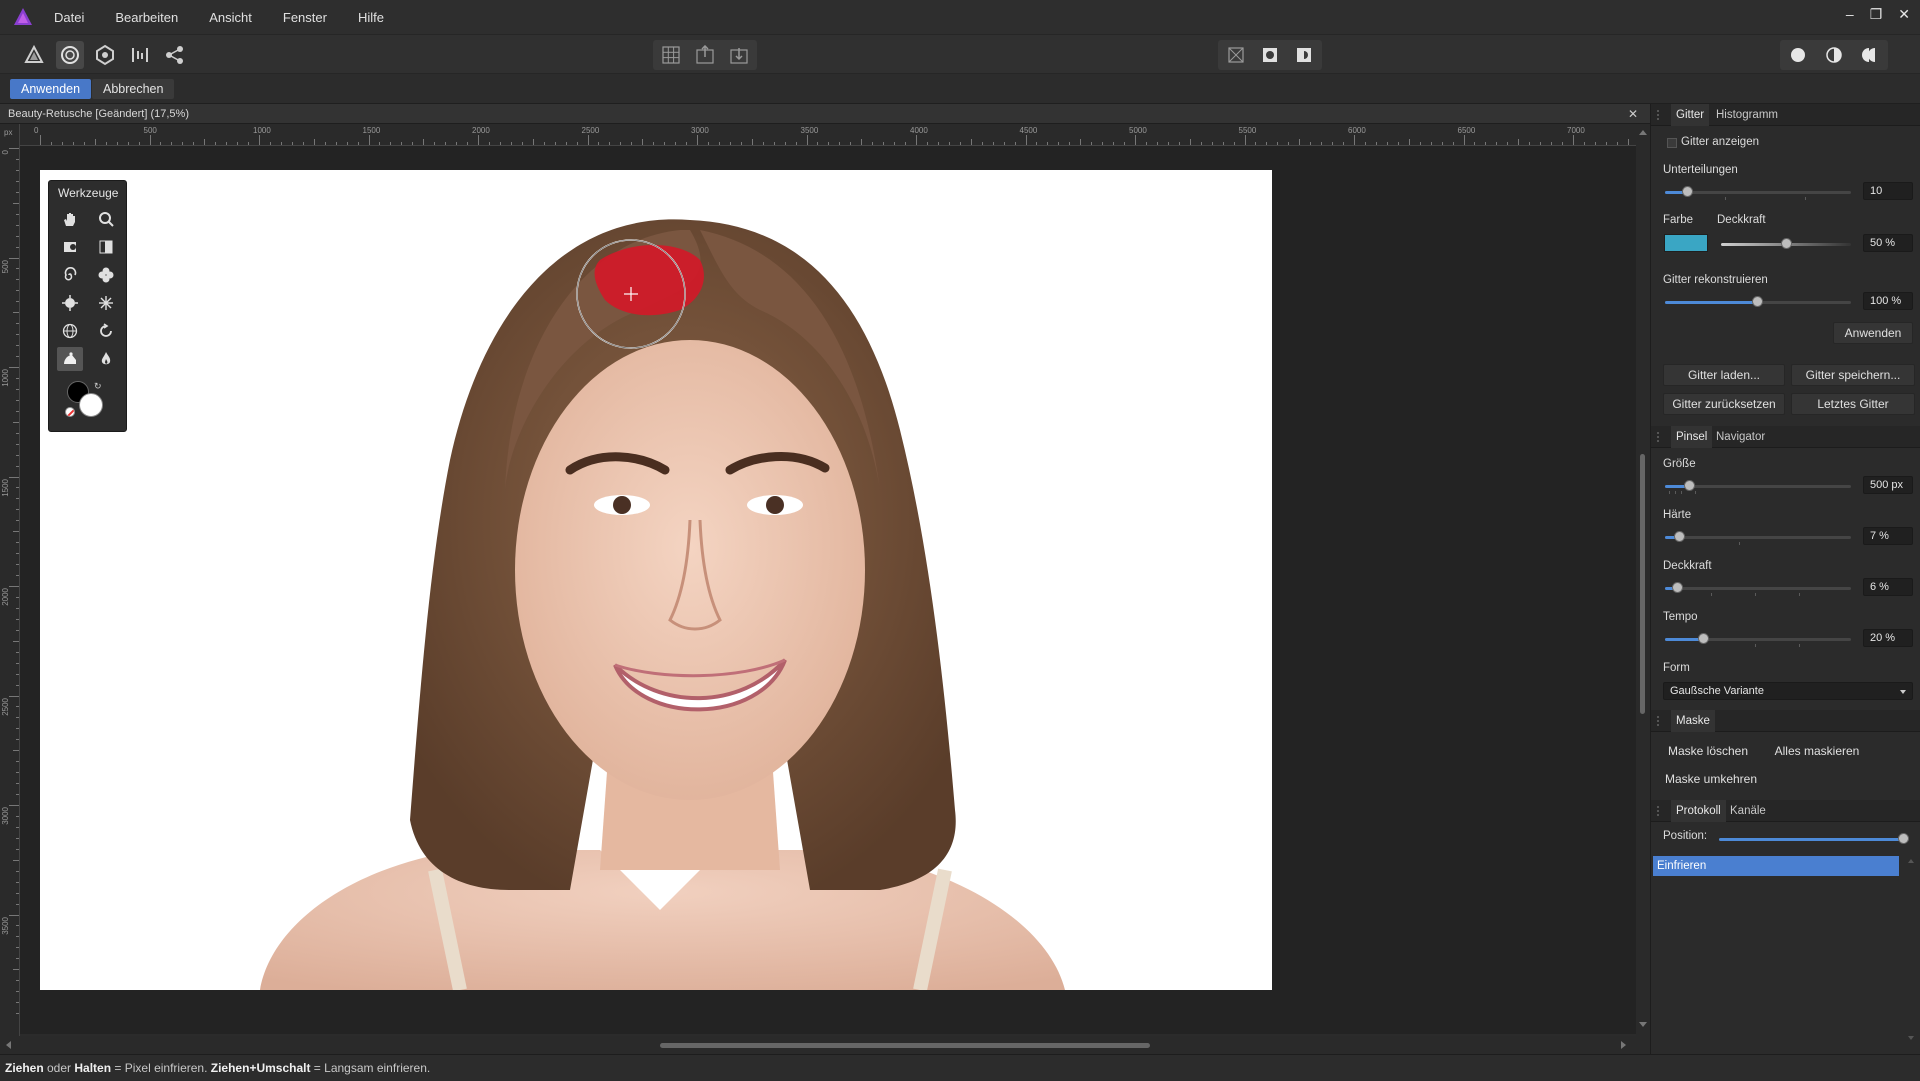 Image resolution: width=1920 pixels, height=1081 pixels. Describe the element at coordinates (106, 331) in the screenshot. I see `reconstruct-tool-icon` at that location.